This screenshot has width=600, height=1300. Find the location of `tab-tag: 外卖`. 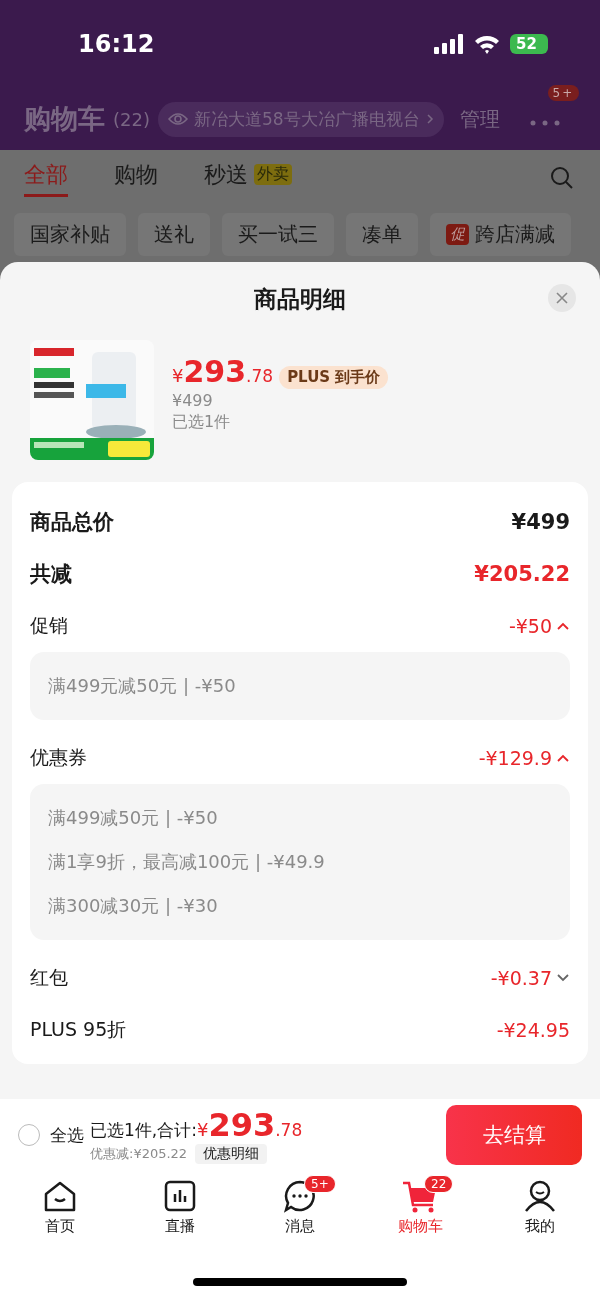

tab-tag: 外卖 is located at coordinates (273, 174).